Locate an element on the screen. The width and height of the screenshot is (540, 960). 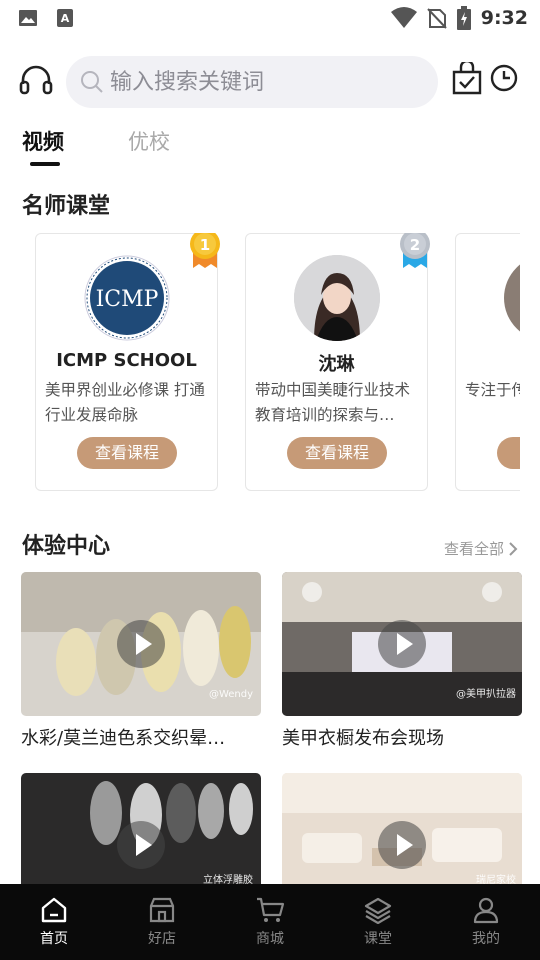
video-thumbnail: 立体浮雕胶 is located at coordinates (141, 828).